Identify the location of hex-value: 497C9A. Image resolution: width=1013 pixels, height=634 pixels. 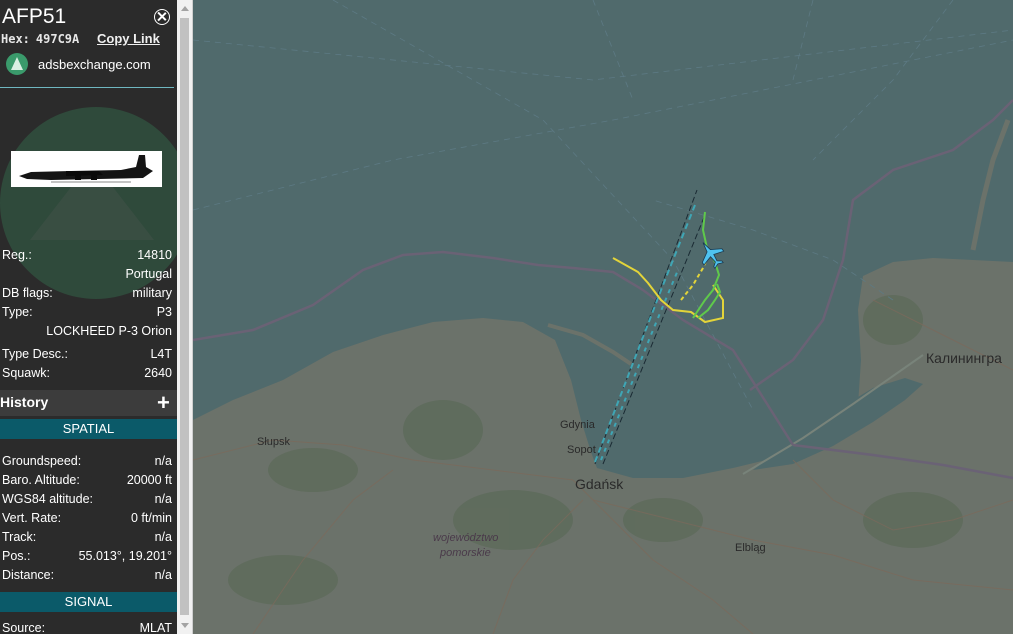
(57, 39).